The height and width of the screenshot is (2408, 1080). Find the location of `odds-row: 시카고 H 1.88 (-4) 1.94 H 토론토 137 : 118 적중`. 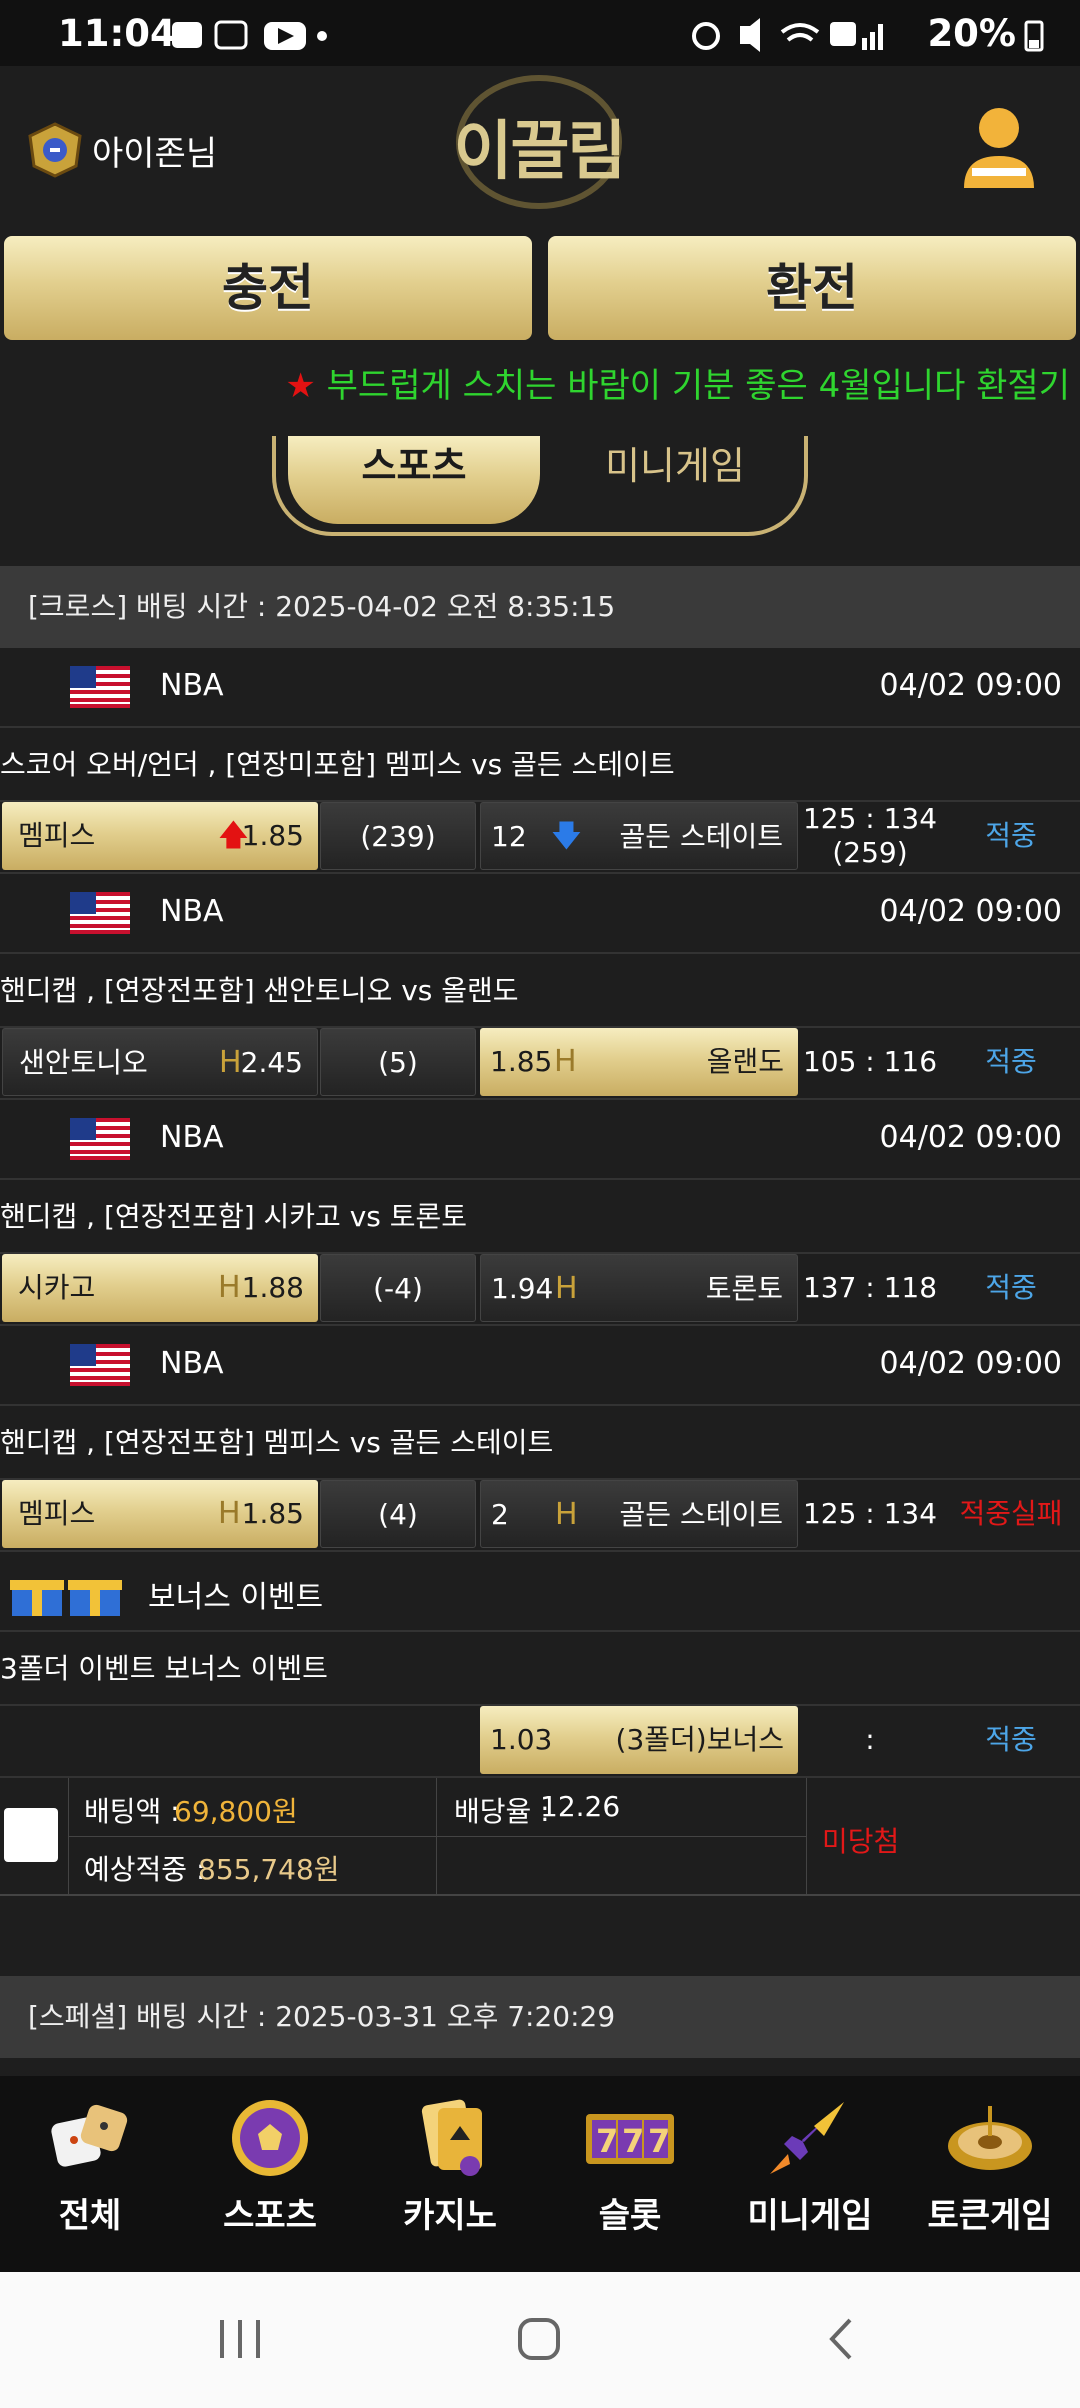

odds-row: 시카고 H 1.88 (-4) 1.94 H 토론토 137 : 118 적중 is located at coordinates (540, 1288).